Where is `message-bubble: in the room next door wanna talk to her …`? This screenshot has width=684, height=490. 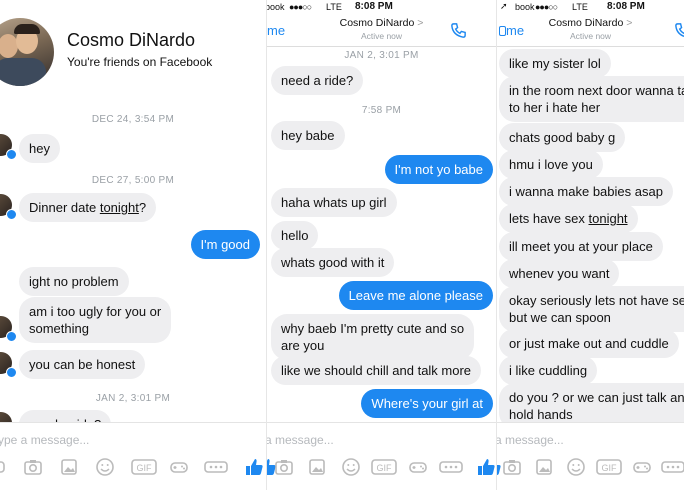 message-bubble: in the room next door wanna talk to her … is located at coordinates (591, 99).